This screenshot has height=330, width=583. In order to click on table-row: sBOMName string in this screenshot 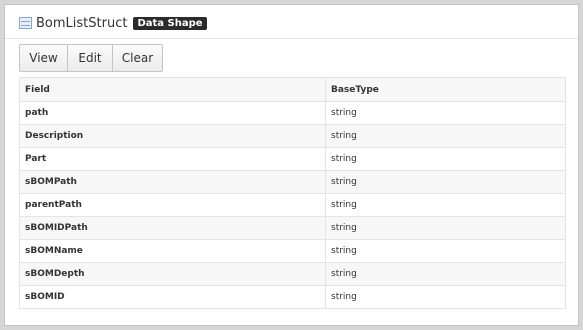, I will do `click(292, 250)`.